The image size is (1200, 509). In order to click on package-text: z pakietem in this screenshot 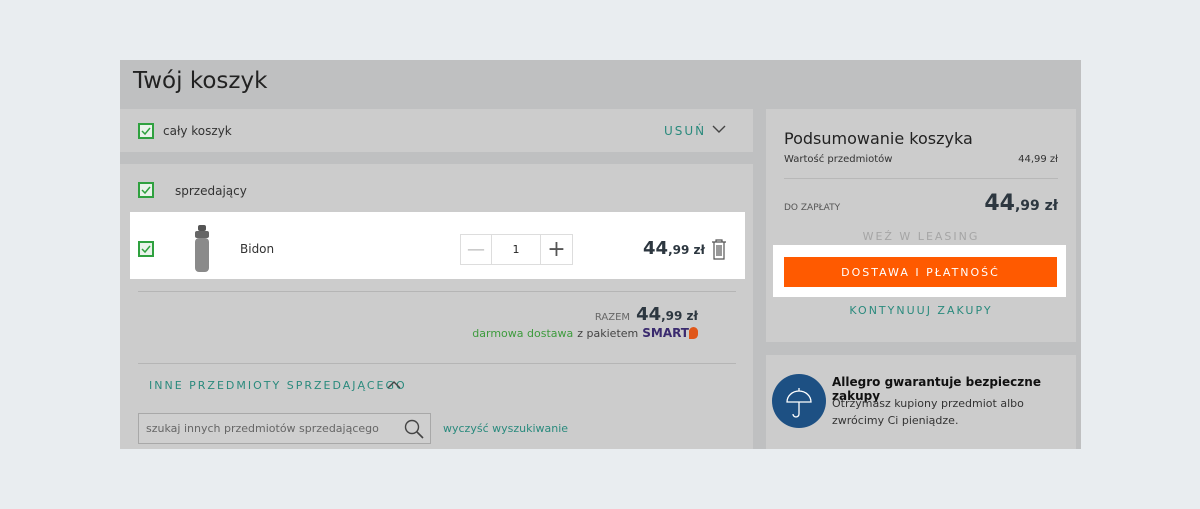, I will do `click(608, 333)`.